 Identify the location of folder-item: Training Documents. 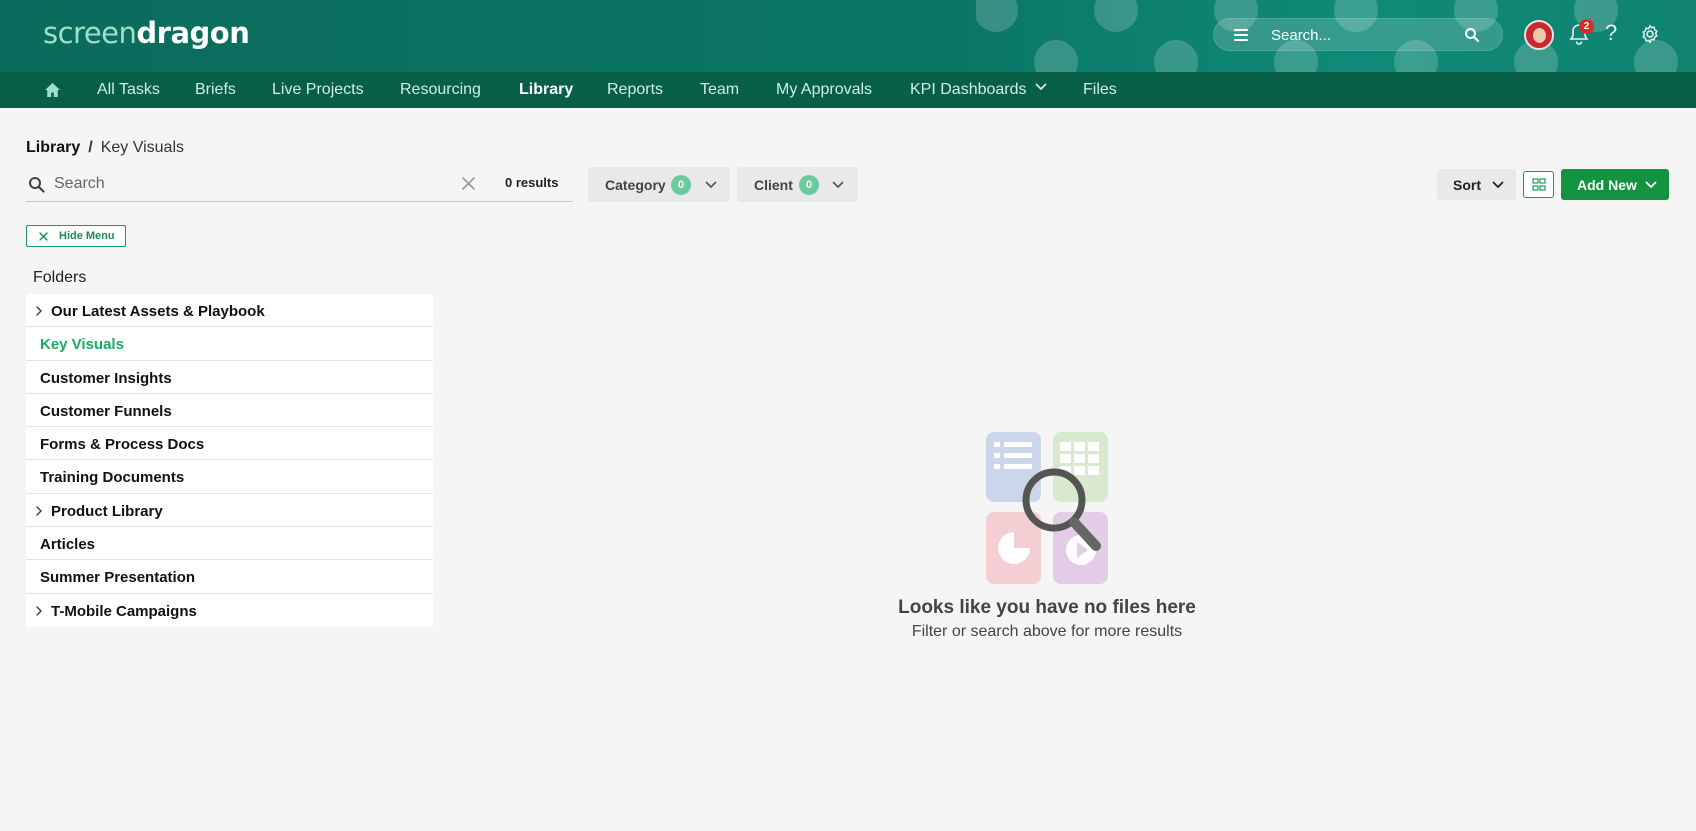
(229, 477).